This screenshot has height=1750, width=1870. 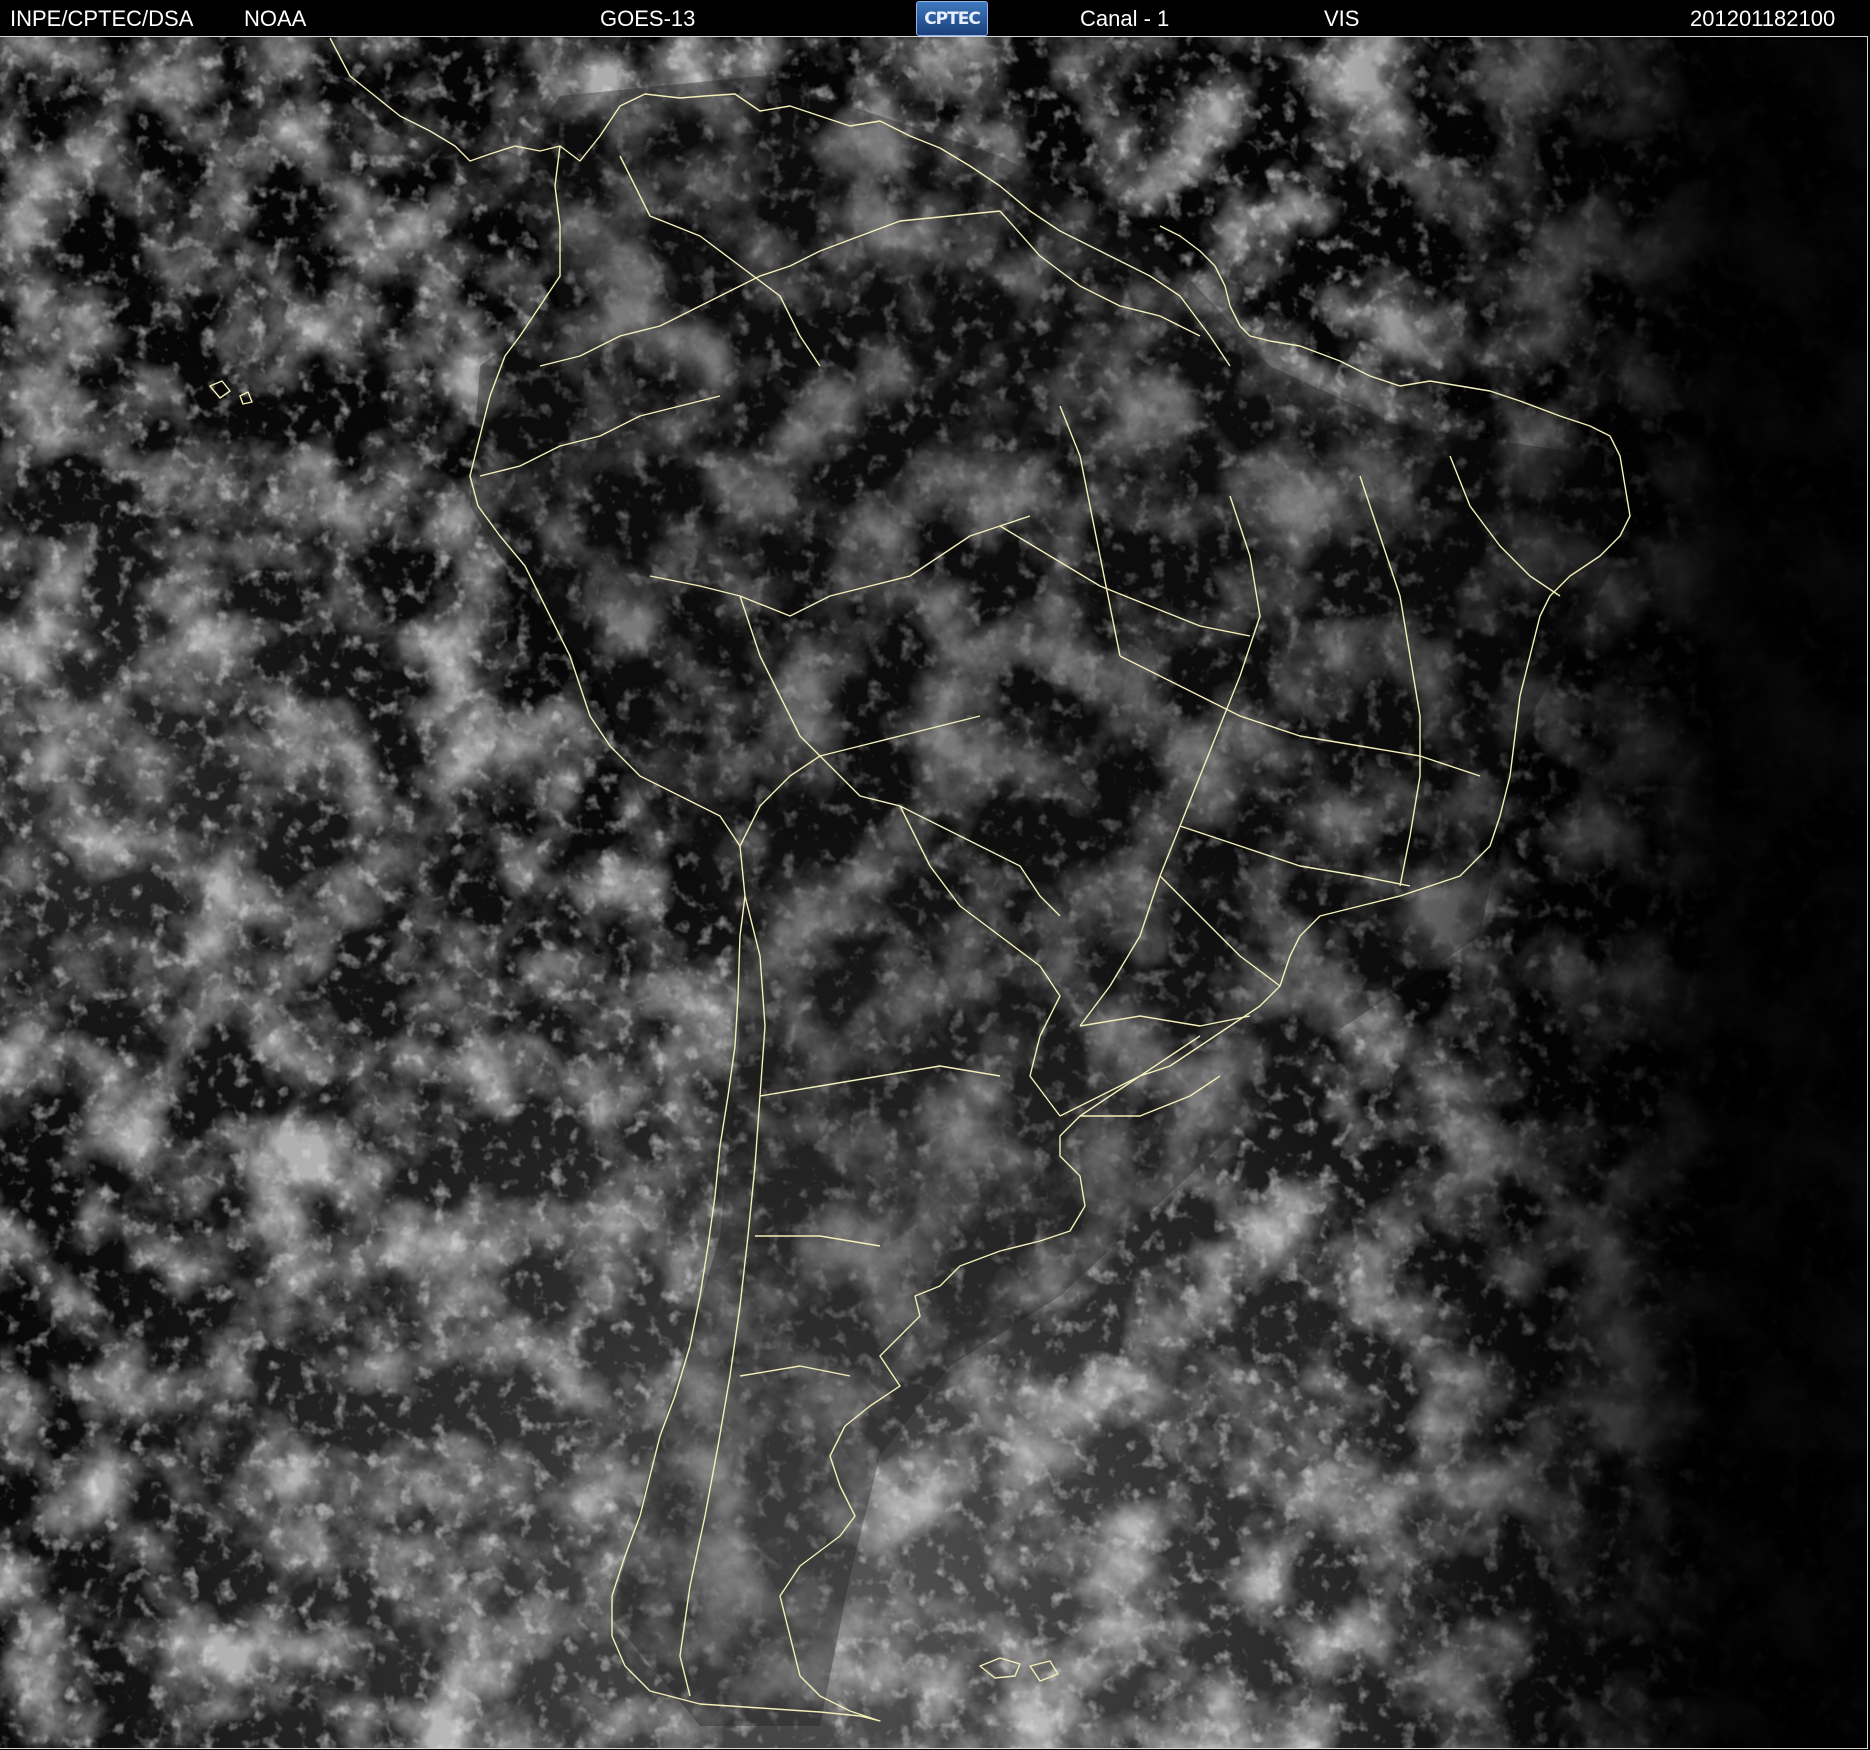 What do you see at coordinates (102, 18) in the screenshot?
I see `agency-label: INPE/CPTEC/DSA` at bounding box center [102, 18].